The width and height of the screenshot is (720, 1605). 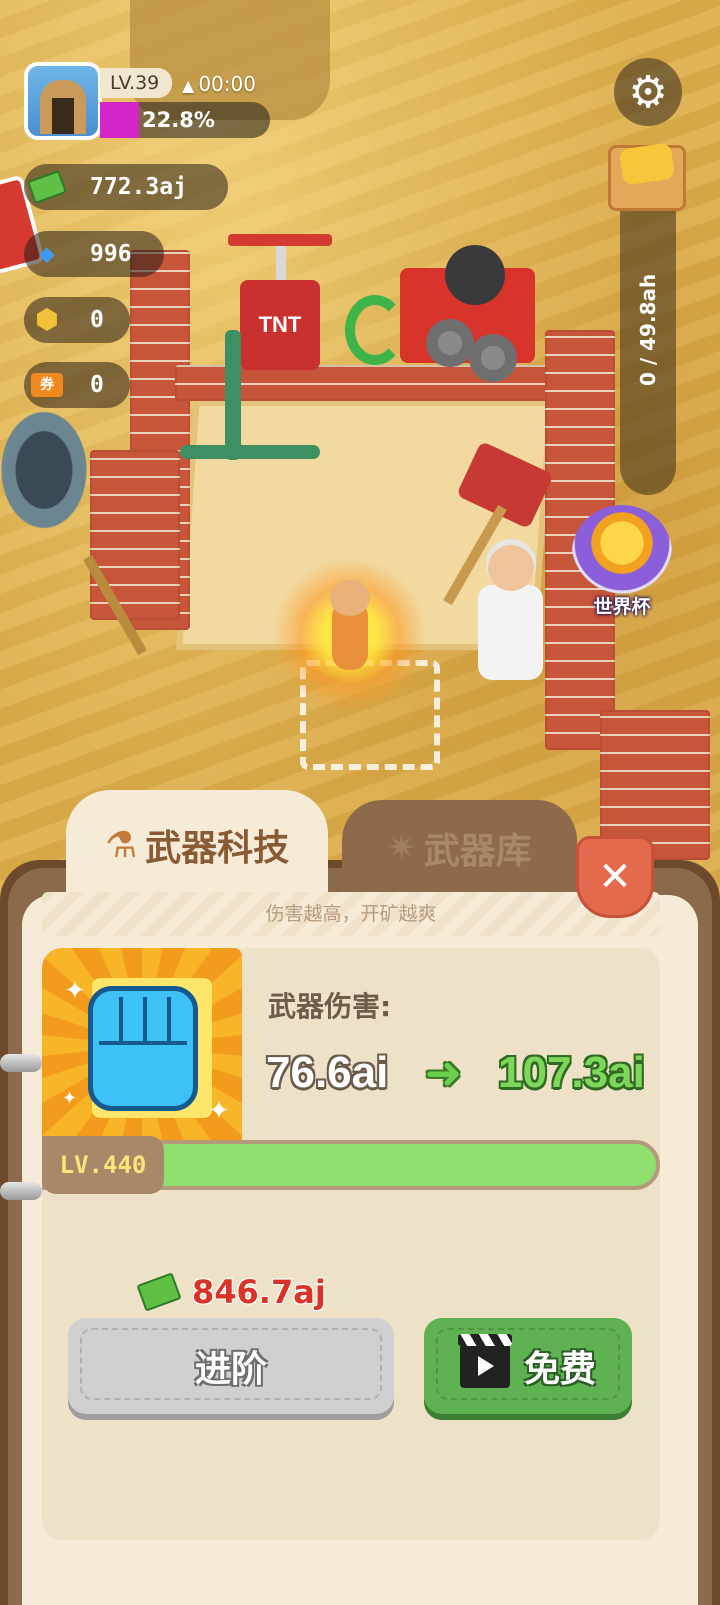 What do you see at coordinates (178, 120) in the screenshot?
I see `level-progress-text: 22.8%` at bounding box center [178, 120].